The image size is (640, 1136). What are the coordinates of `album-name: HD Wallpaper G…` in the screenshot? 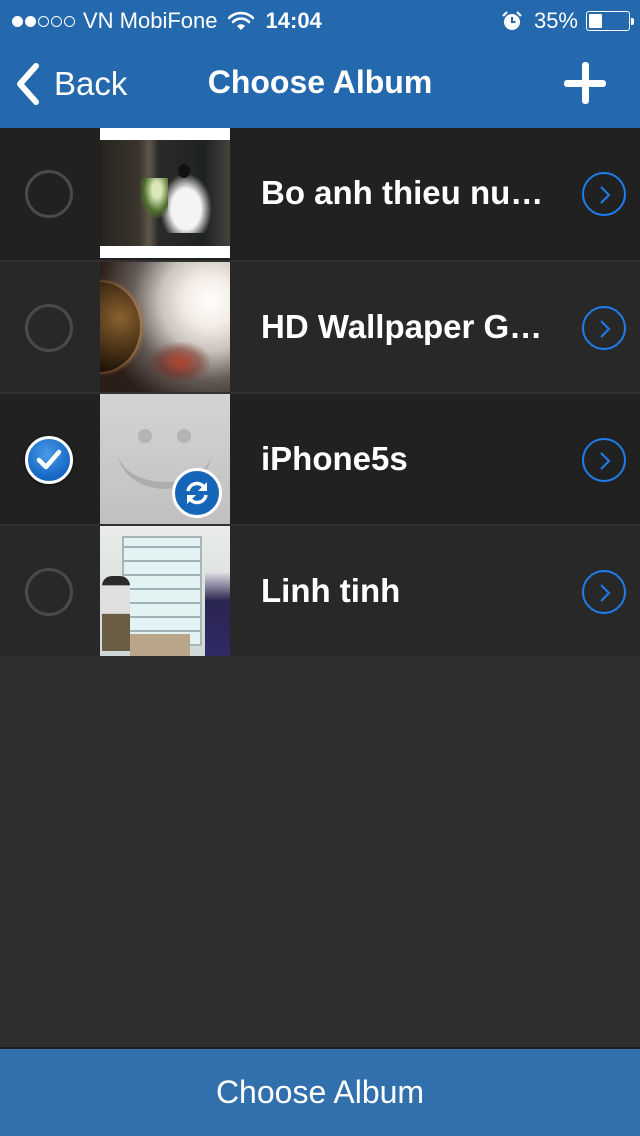 It's located at (402, 326).